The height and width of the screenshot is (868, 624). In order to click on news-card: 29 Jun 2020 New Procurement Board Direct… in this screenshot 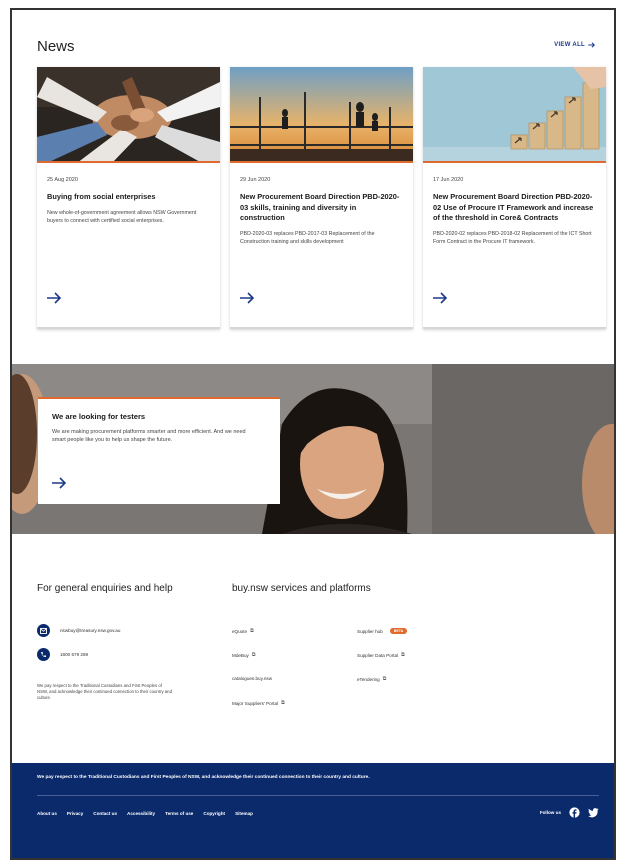, I will do `click(321, 198)`.